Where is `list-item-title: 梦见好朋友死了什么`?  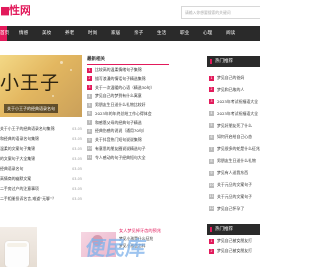
list-item-title: 梦见好朋友死了什么 is located at coordinates (234, 125).